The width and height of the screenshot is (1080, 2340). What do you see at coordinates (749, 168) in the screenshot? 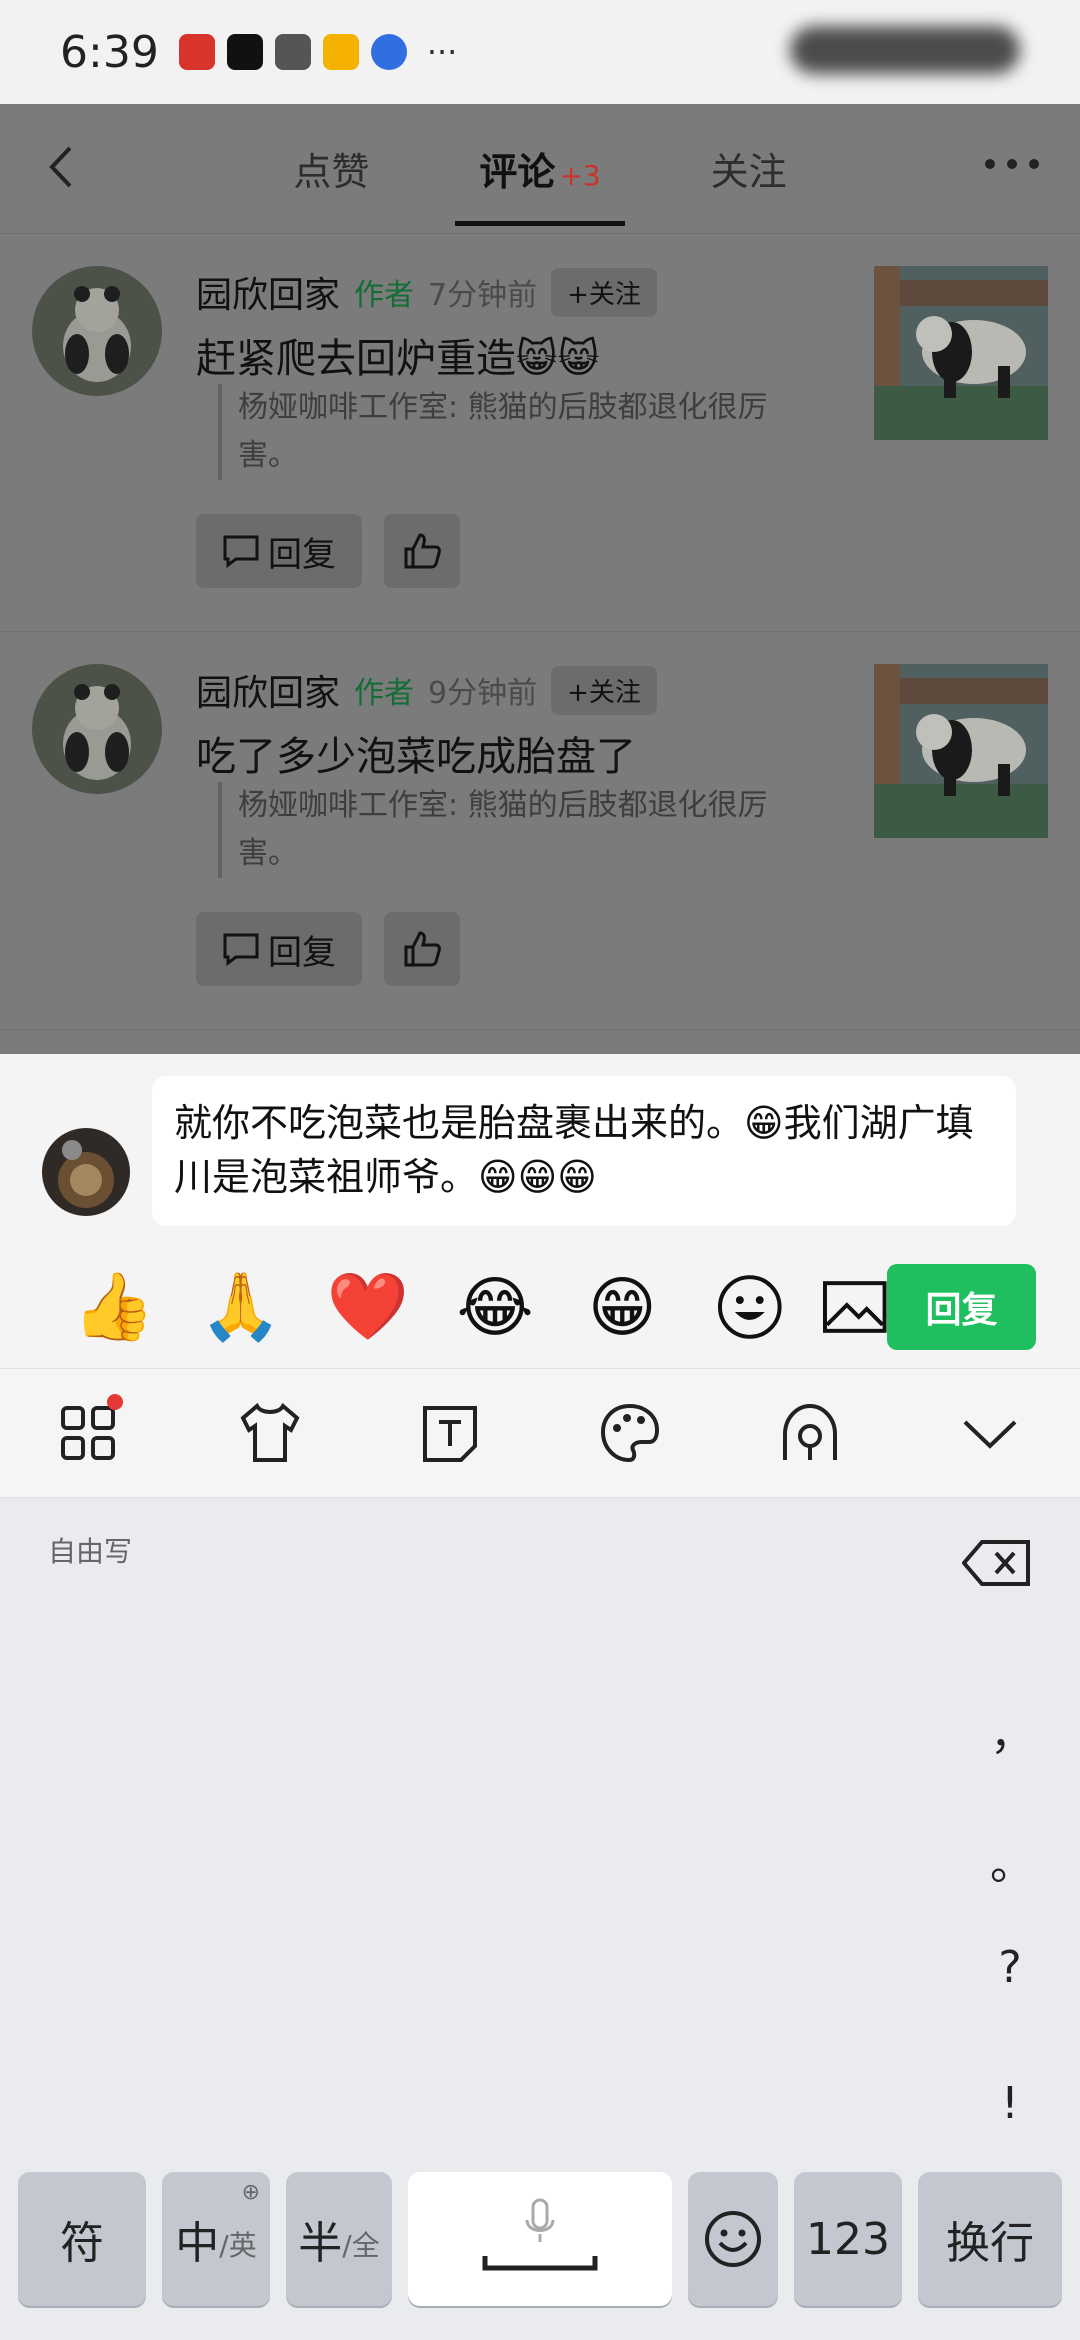
I see `tab-follows: 关注` at bounding box center [749, 168].